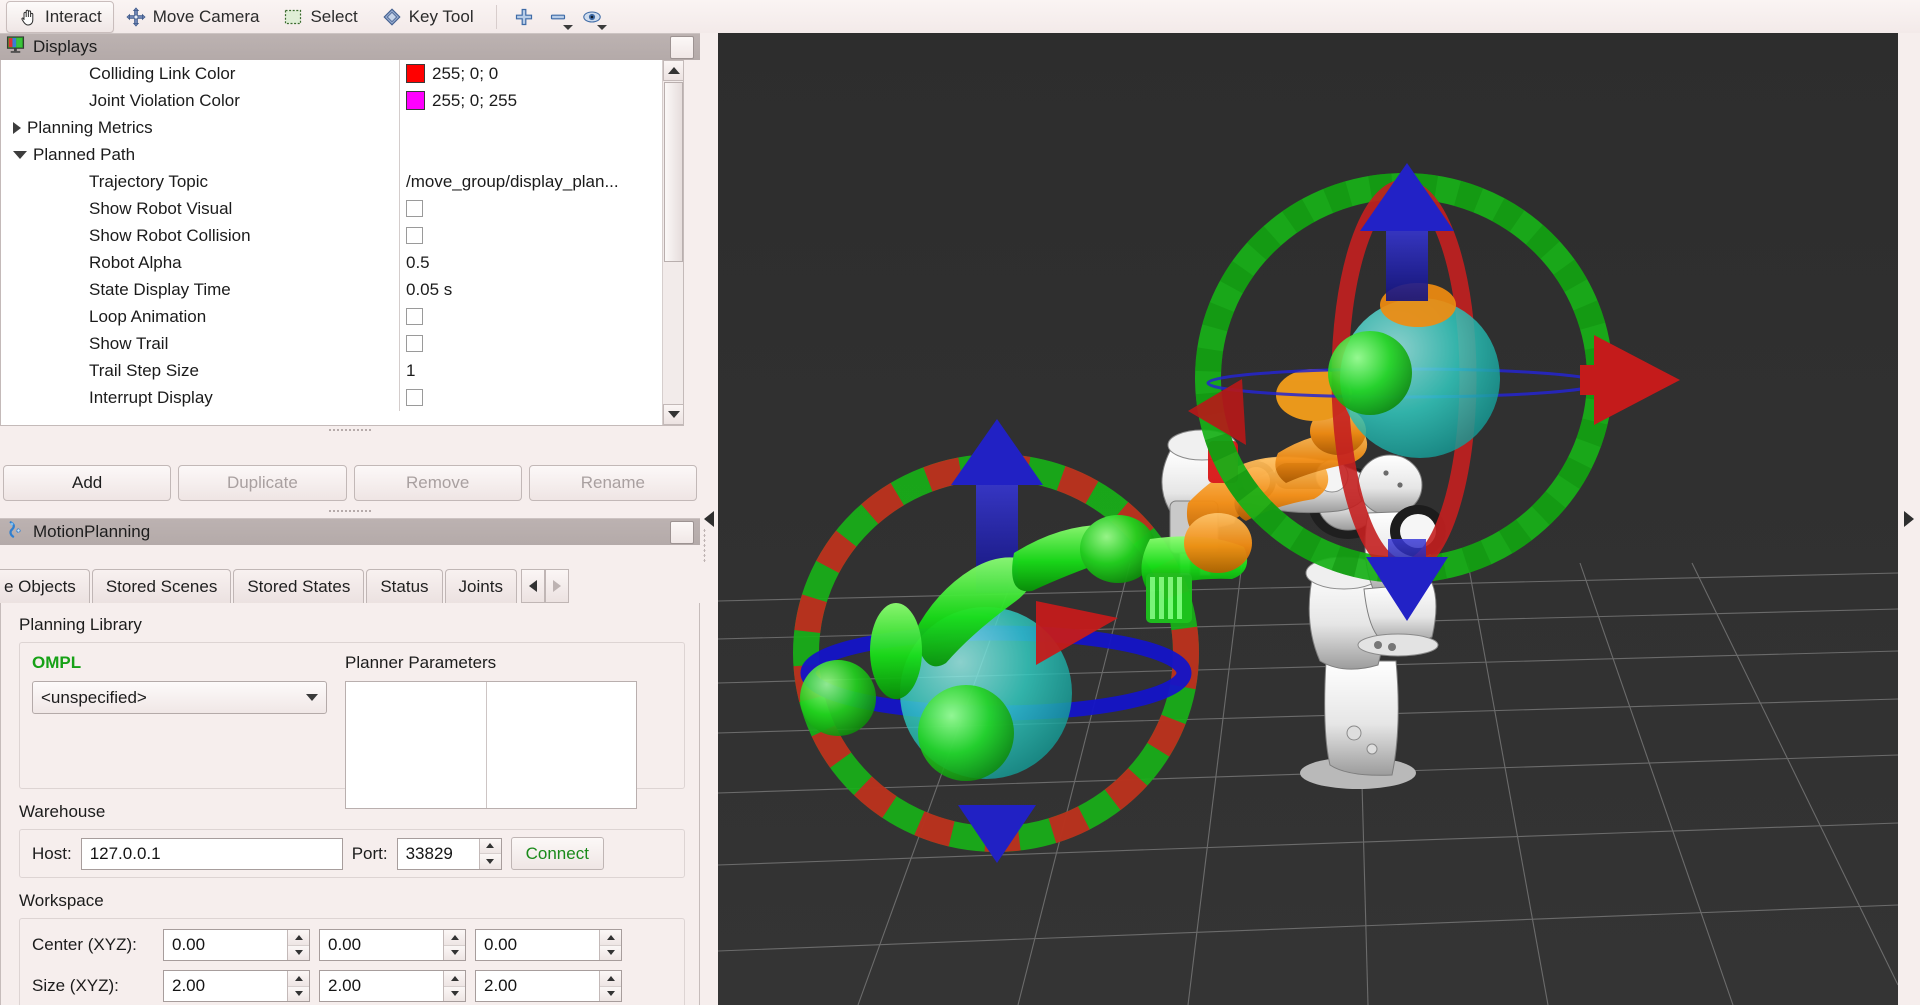 The width and height of the screenshot is (1920, 1005). Describe the element at coordinates (236, 945) in the screenshot. I see `center-x-stepper: 0.00` at that location.